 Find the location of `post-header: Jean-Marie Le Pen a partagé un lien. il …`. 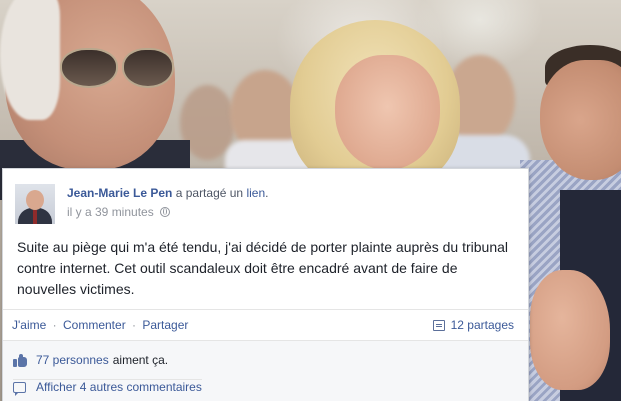

post-header: Jean-Marie Le Pen a partagé un lien. il … is located at coordinates (141, 203).